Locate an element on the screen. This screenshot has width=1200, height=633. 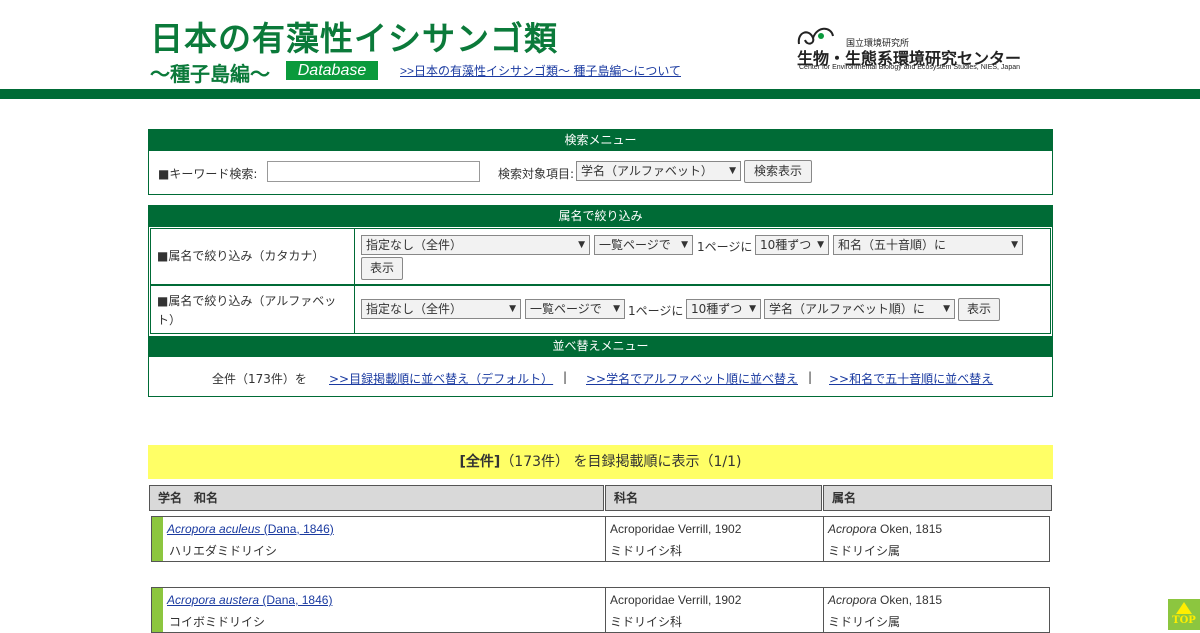
header-divider is located at coordinates (600, 94).